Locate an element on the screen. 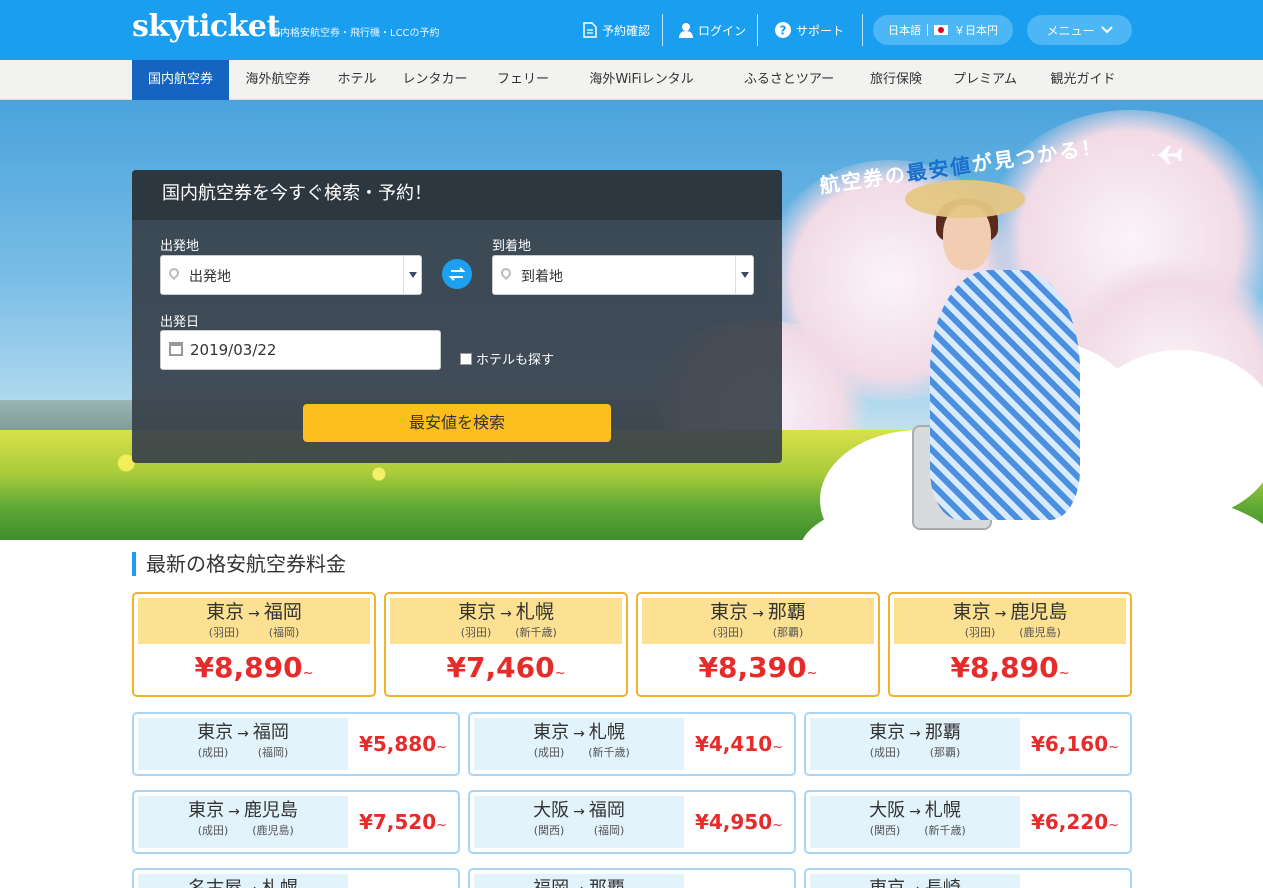  fare-card: 東京 → 長崎 is located at coordinates (968, 878).